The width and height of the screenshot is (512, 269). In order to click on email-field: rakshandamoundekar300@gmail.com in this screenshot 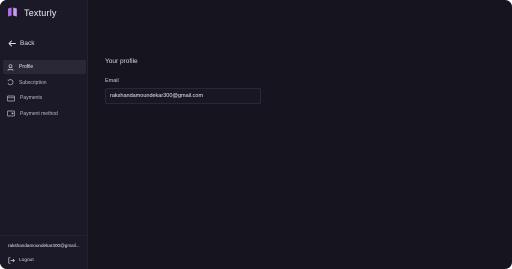, I will do `click(183, 96)`.